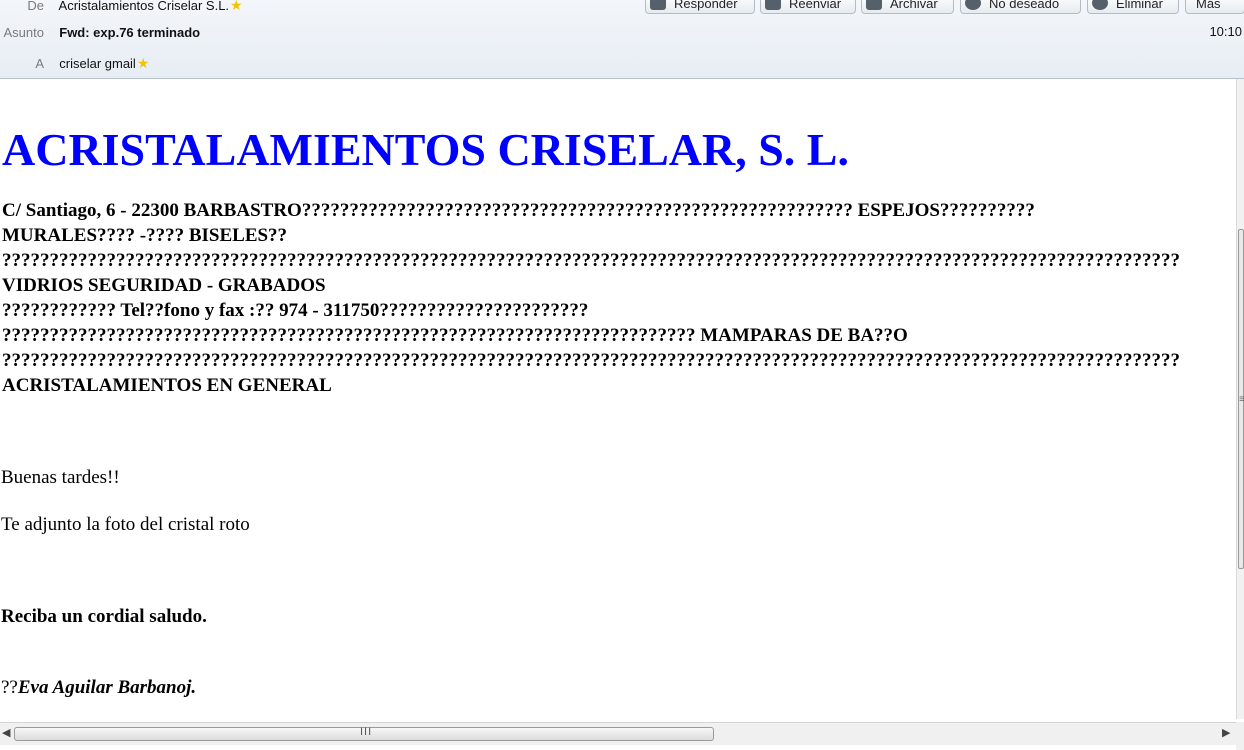  I want to click on message-time: 10:10, so click(1225, 31).